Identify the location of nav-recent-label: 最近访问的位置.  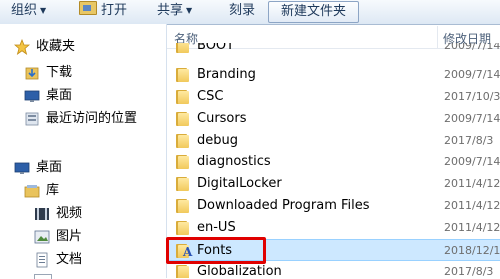
(92, 118).